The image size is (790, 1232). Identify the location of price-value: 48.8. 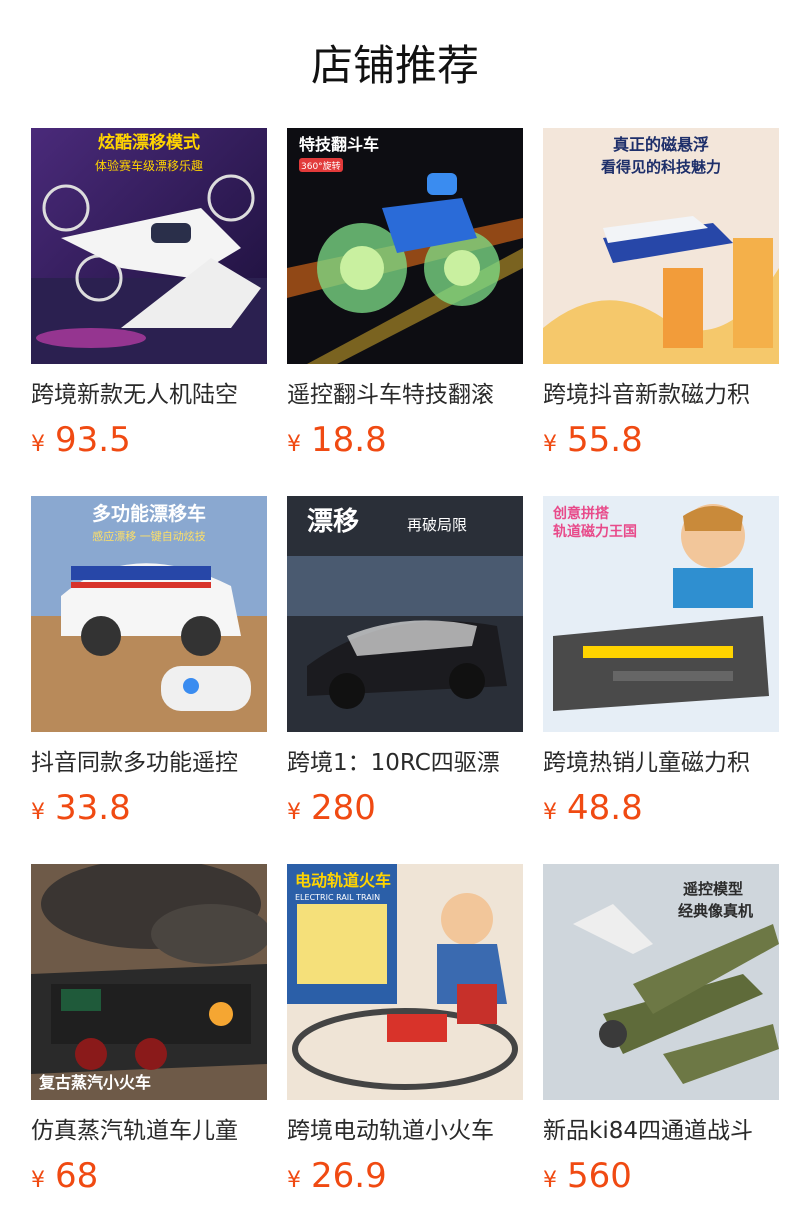
(605, 808).